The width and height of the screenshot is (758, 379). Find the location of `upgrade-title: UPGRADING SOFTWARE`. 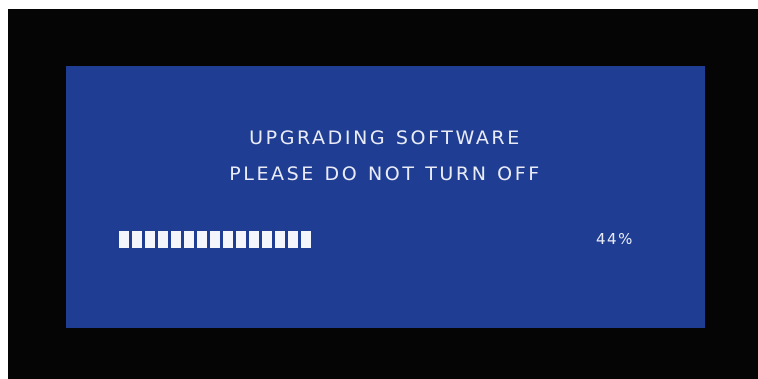

upgrade-title: UPGRADING SOFTWARE is located at coordinates (385, 138).